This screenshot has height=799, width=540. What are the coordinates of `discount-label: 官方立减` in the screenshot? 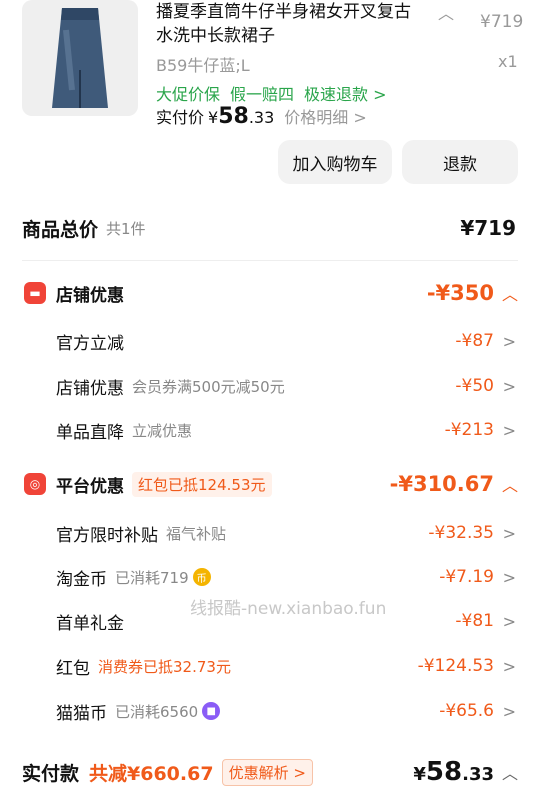 It's located at (90, 343).